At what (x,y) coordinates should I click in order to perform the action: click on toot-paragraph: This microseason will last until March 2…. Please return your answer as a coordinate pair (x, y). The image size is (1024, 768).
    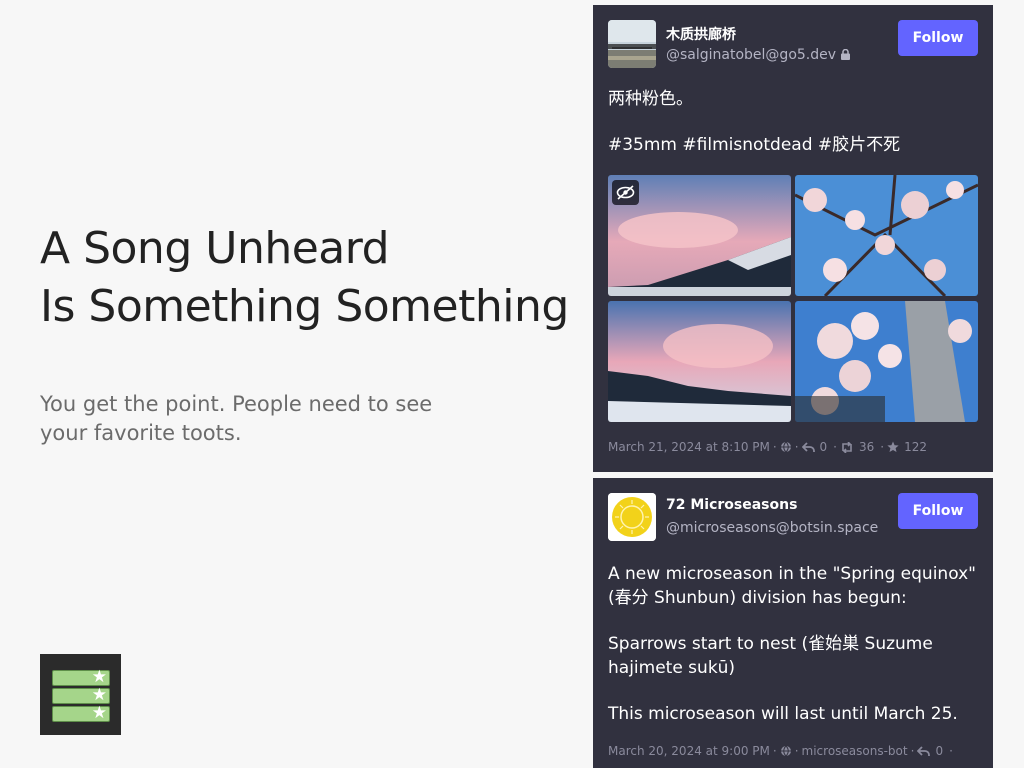
    Looking at the image, I should click on (783, 714).